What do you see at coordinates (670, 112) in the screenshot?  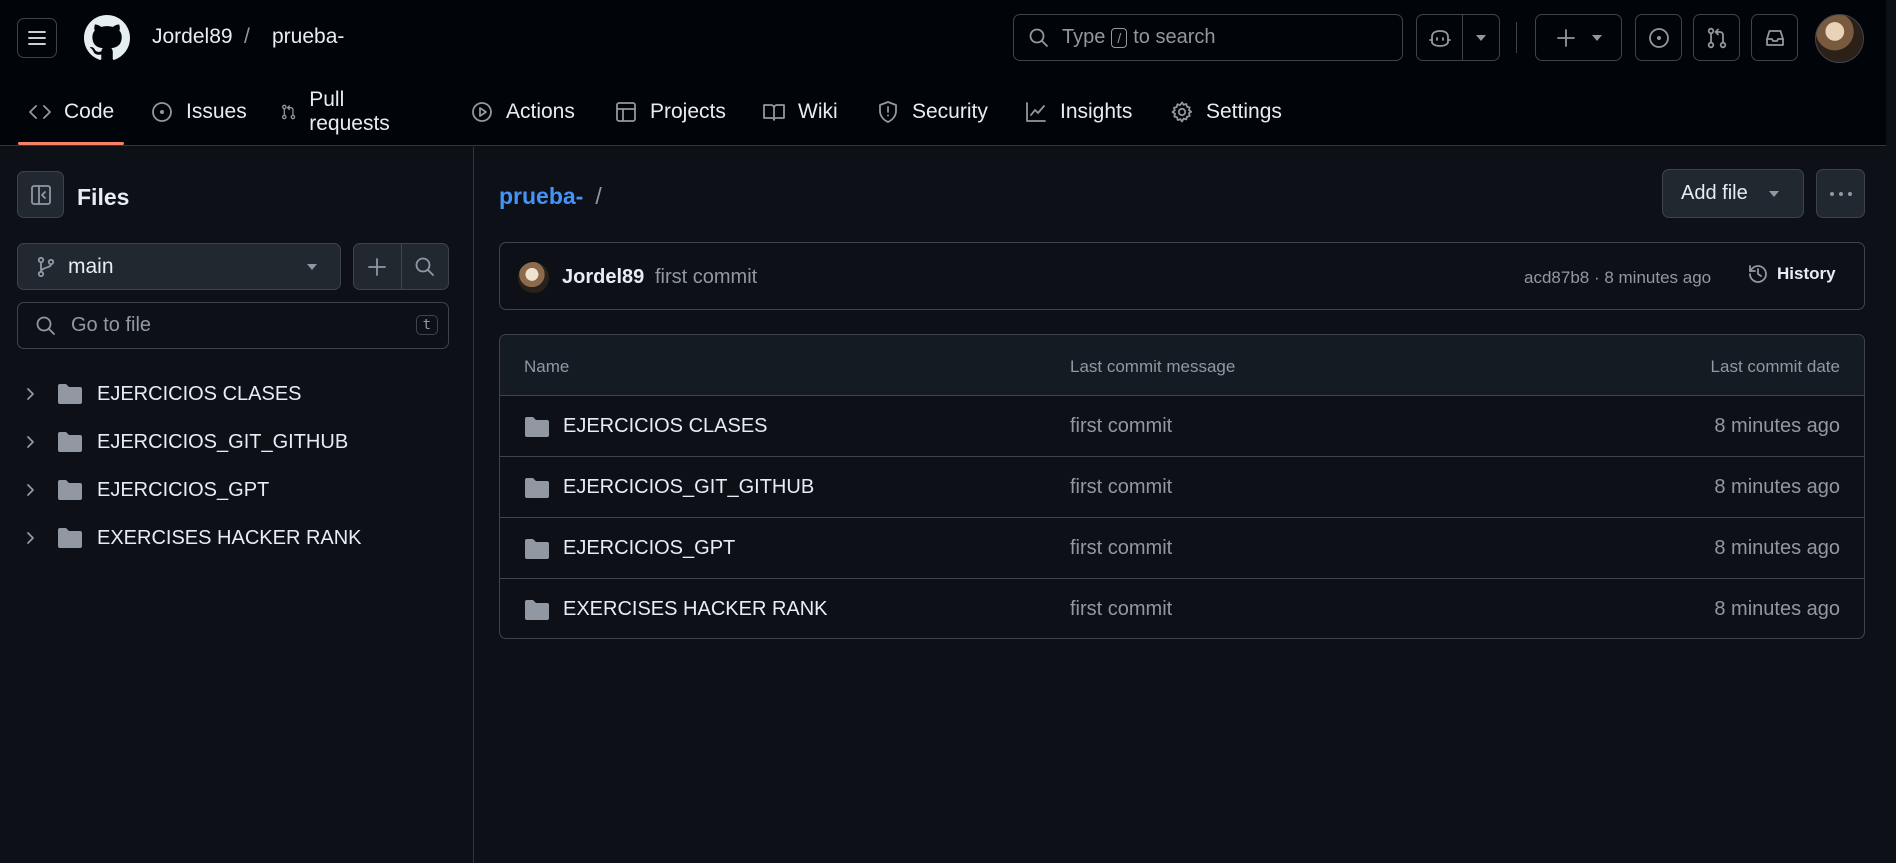 I see `tab-projects: Projects` at bounding box center [670, 112].